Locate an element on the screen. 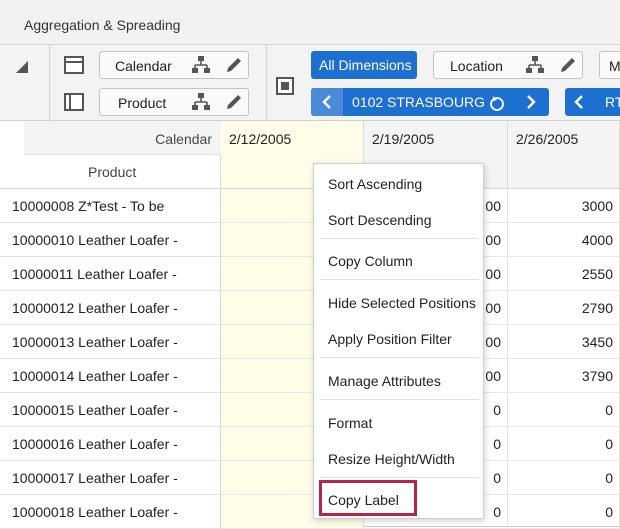 Image resolution: width=620 pixels, height=529 pixels. table-row: 10000012 Leather Loafer - 2 00 2790 is located at coordinates (310, 308).